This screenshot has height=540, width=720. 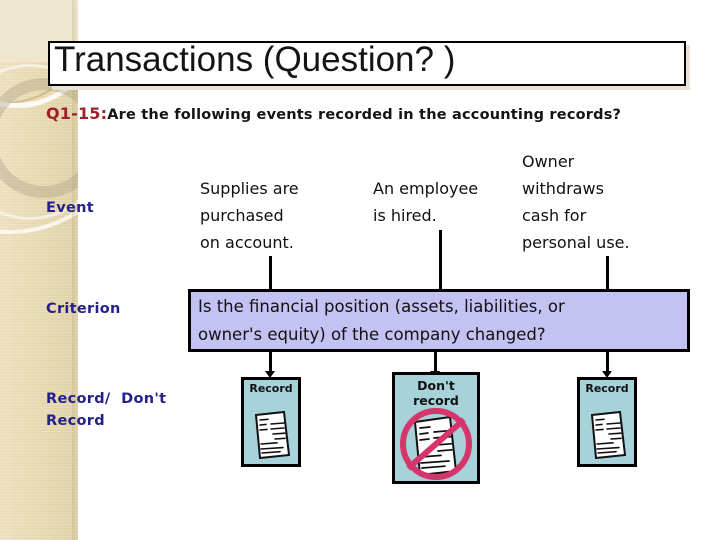 What do you see at coordinates (70, 208) in the screenshot?
I see `row-label-event: Event` at bounding box center [70, 208].